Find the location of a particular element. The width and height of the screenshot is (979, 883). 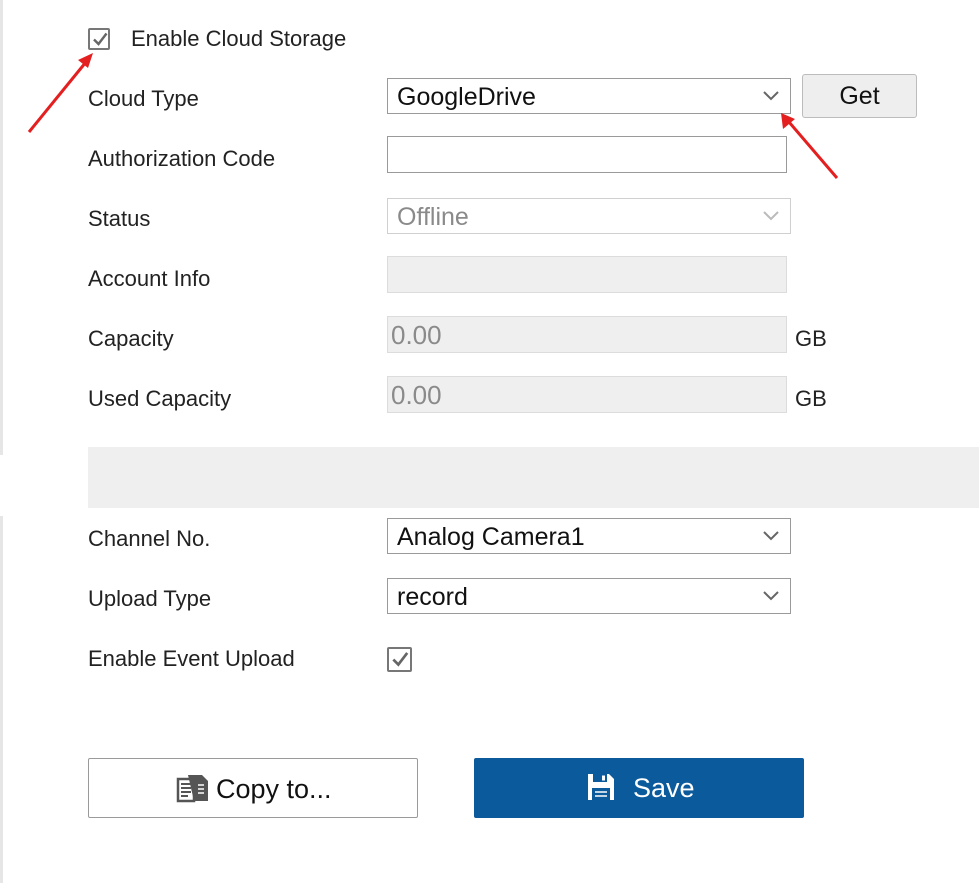

annotation-overlay is located at coordinates (433, 116).